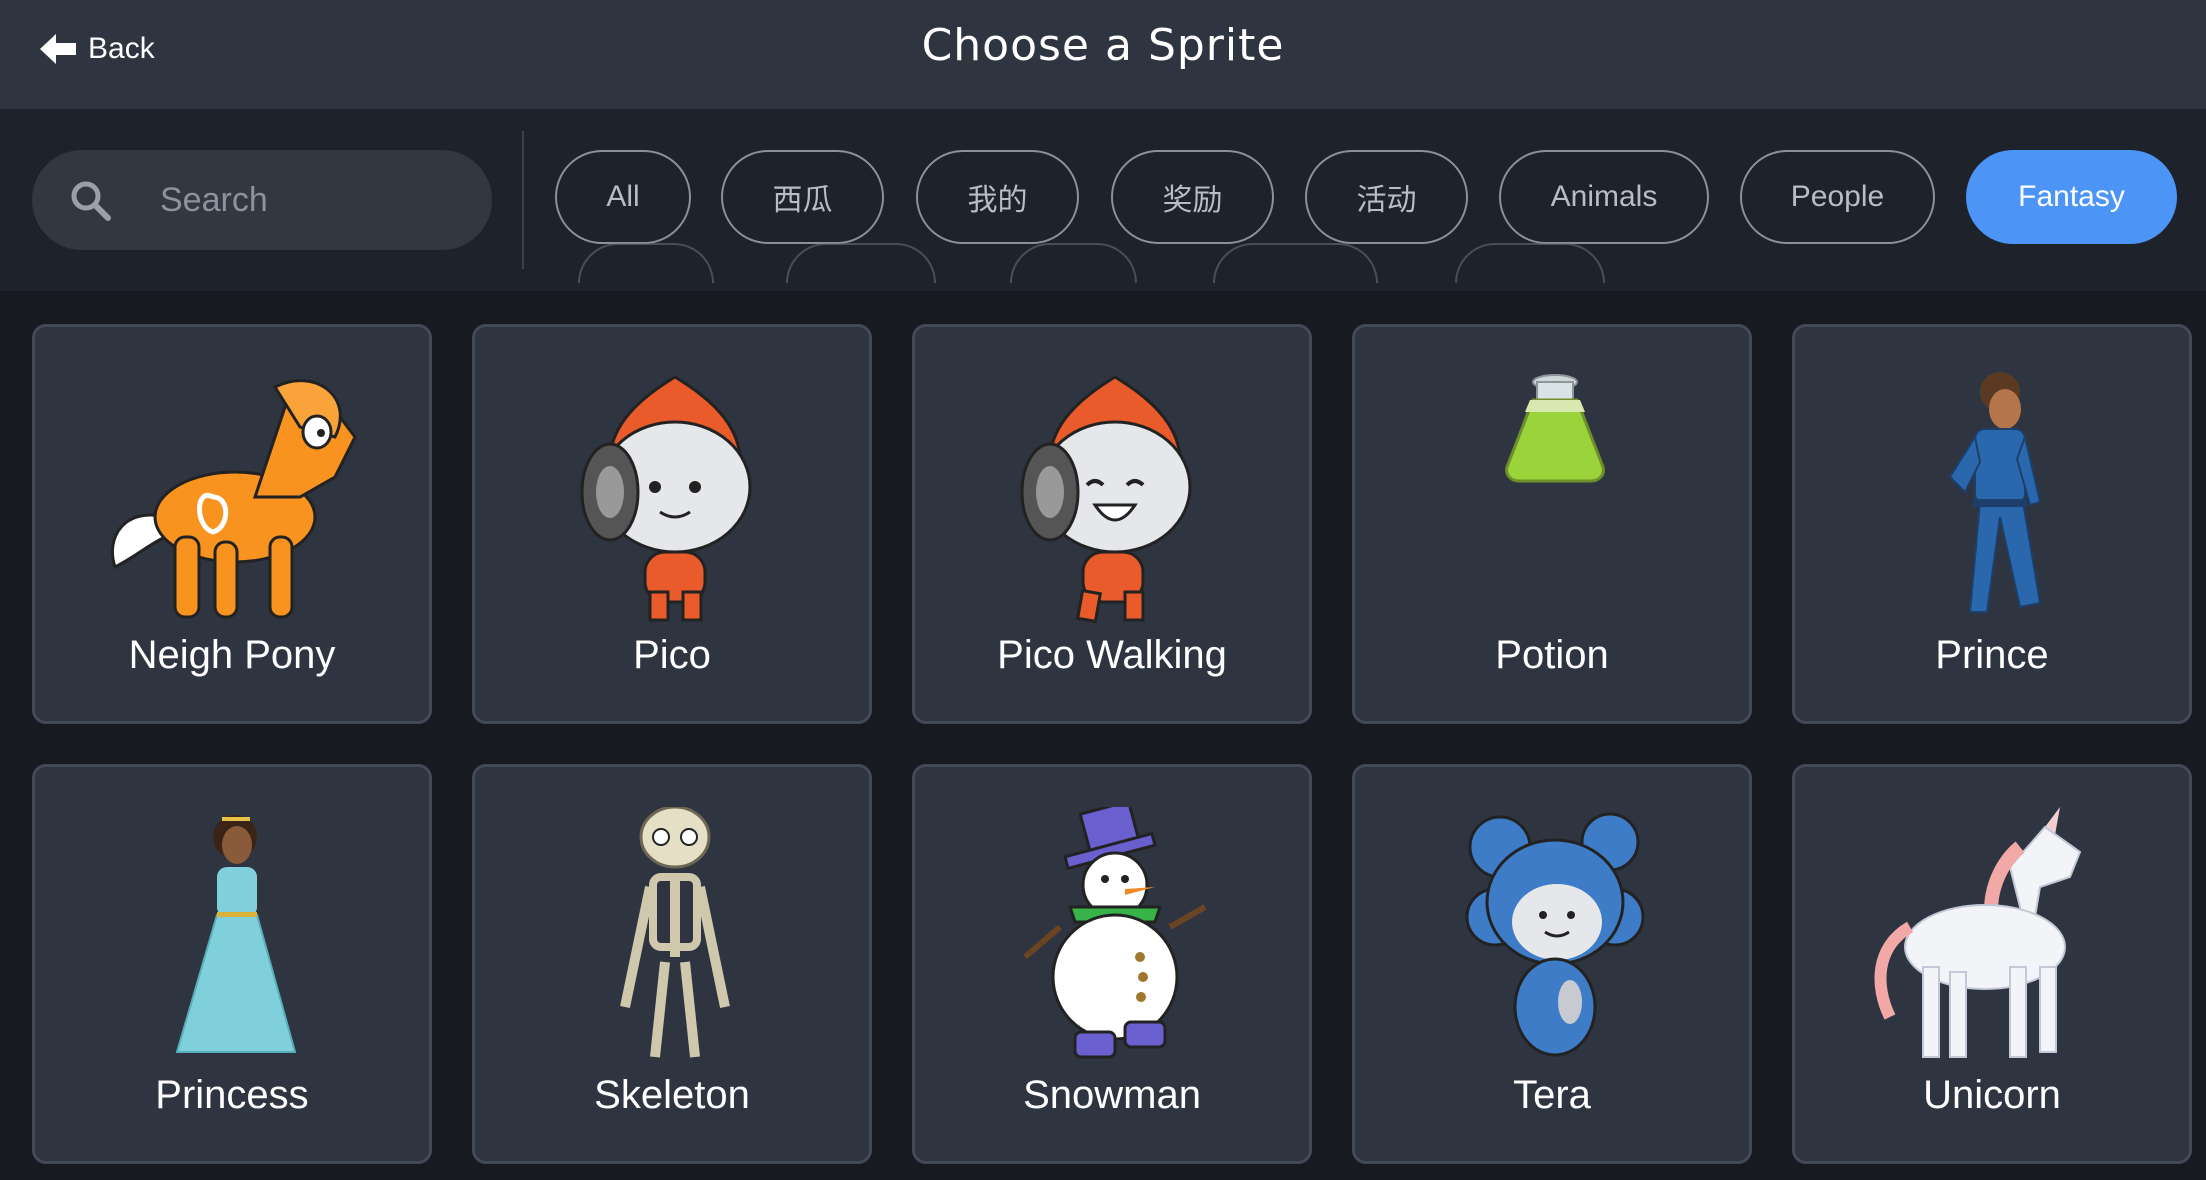  Describe the element at coordinates (1112, 655) in the screenshot. I see `sprite-name: Pico Walking` at that location.